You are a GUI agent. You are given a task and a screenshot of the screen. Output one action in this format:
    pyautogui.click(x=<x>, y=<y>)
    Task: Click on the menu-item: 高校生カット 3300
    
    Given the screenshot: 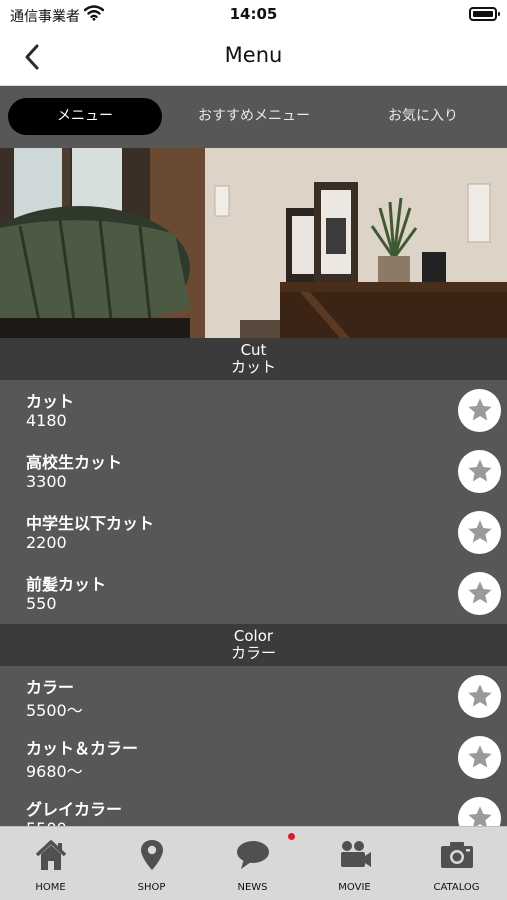 What is the action you would take?
    pyautogui.click(x=253, y=471)
    